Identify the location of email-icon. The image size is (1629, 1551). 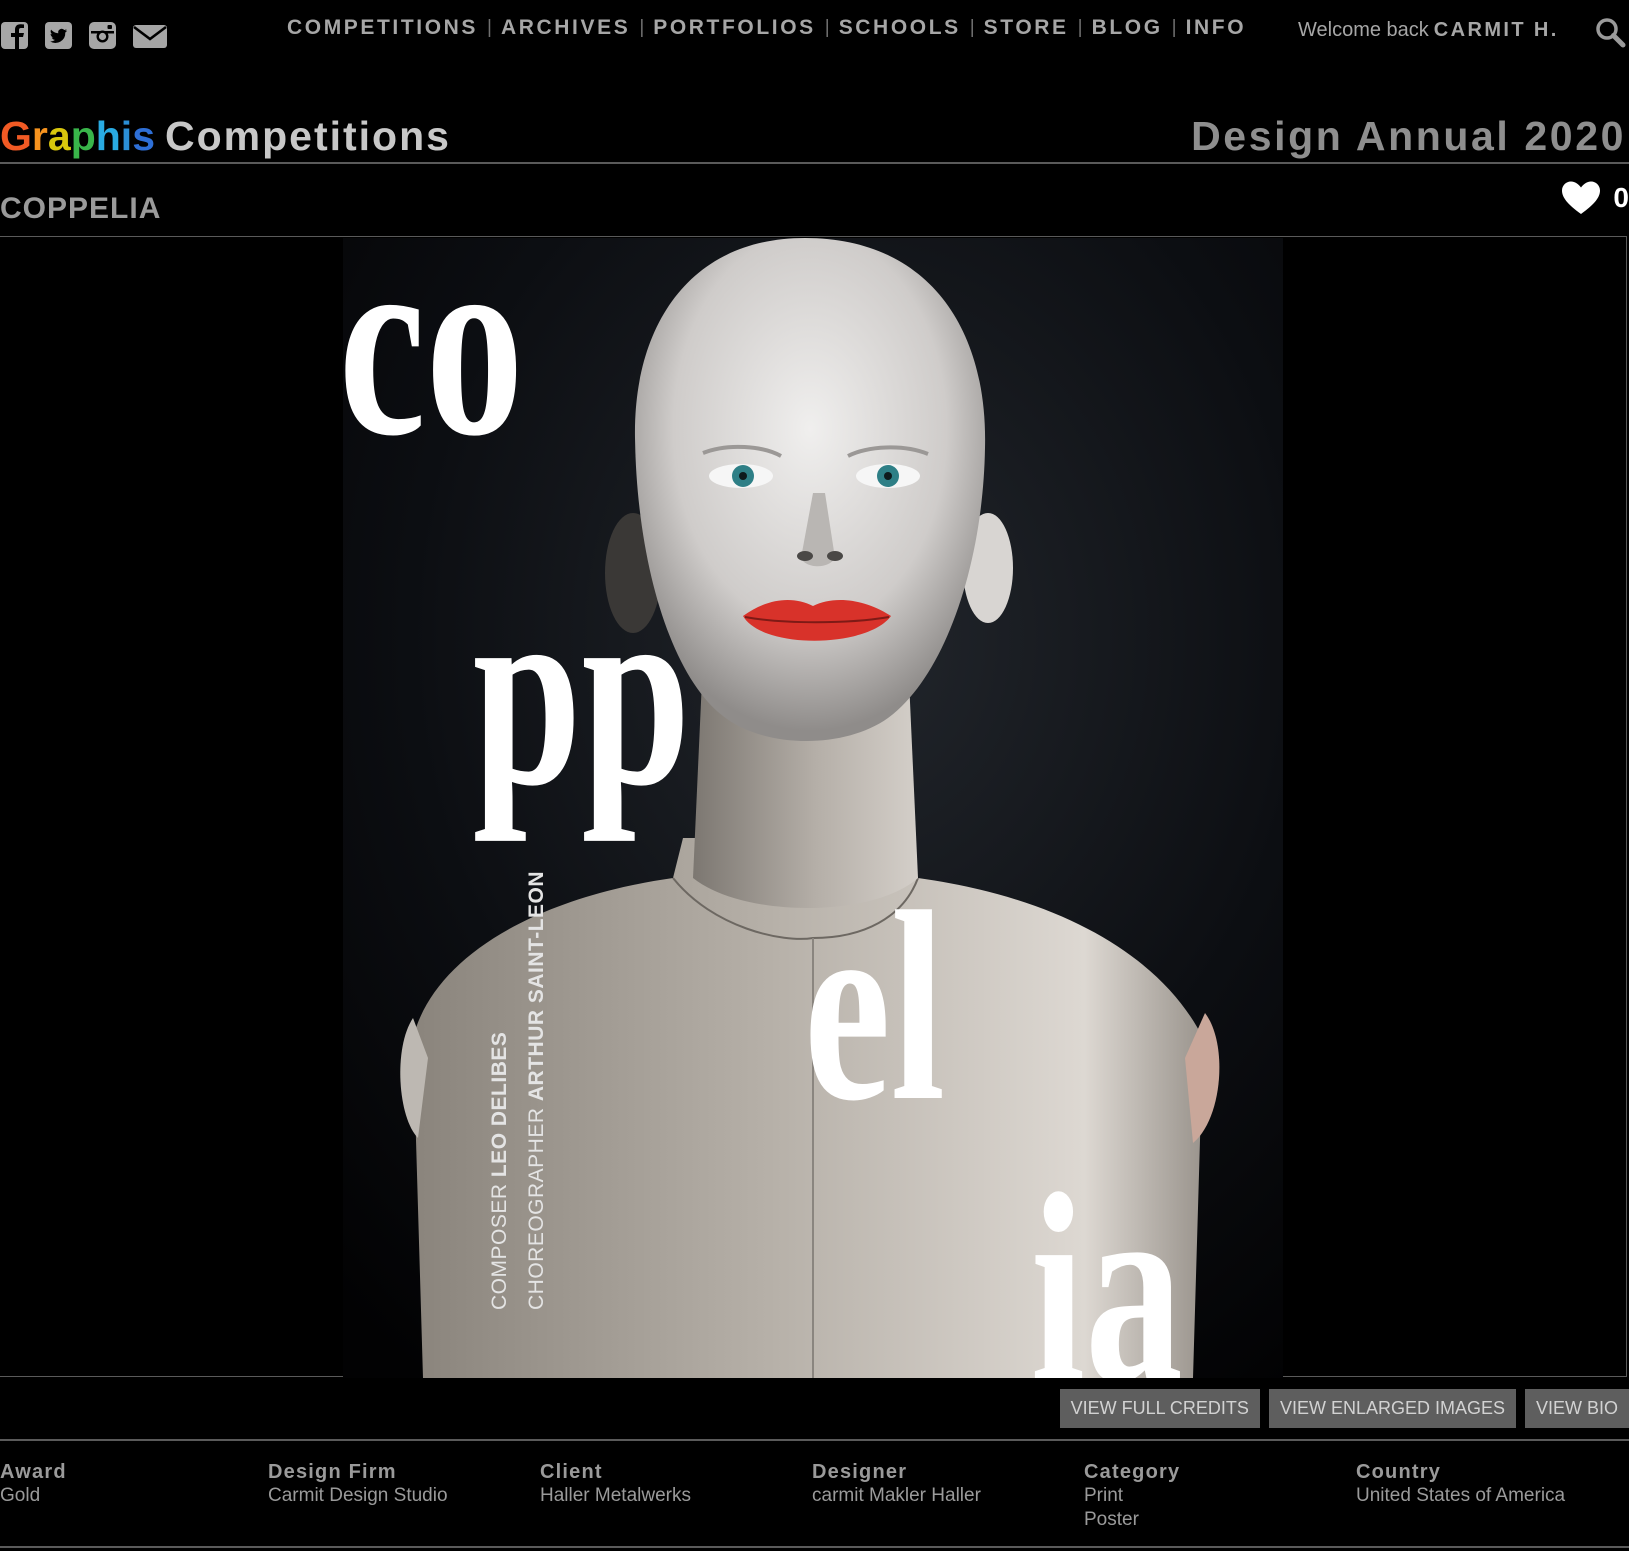
(150, 35).